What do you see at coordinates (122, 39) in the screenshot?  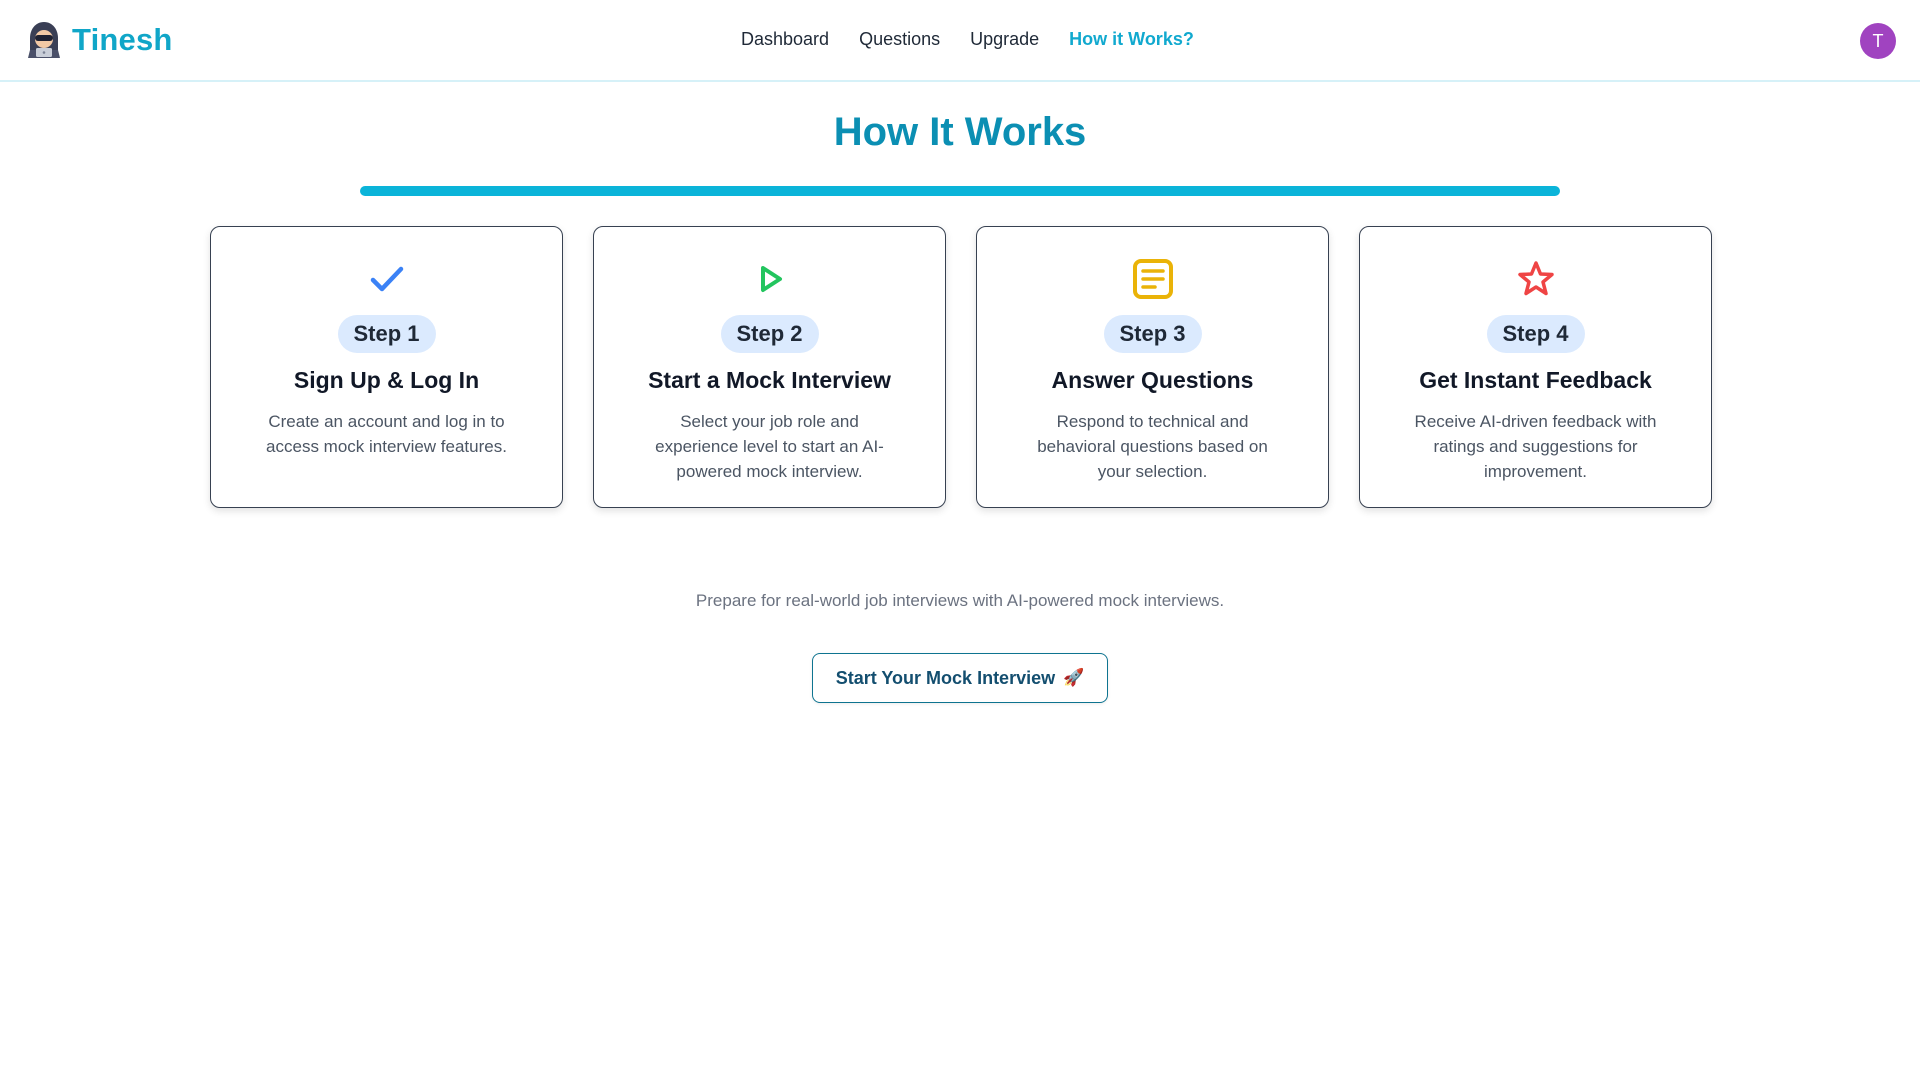 I see `brand-name: Tinesh` at bounding box center [122, 39].